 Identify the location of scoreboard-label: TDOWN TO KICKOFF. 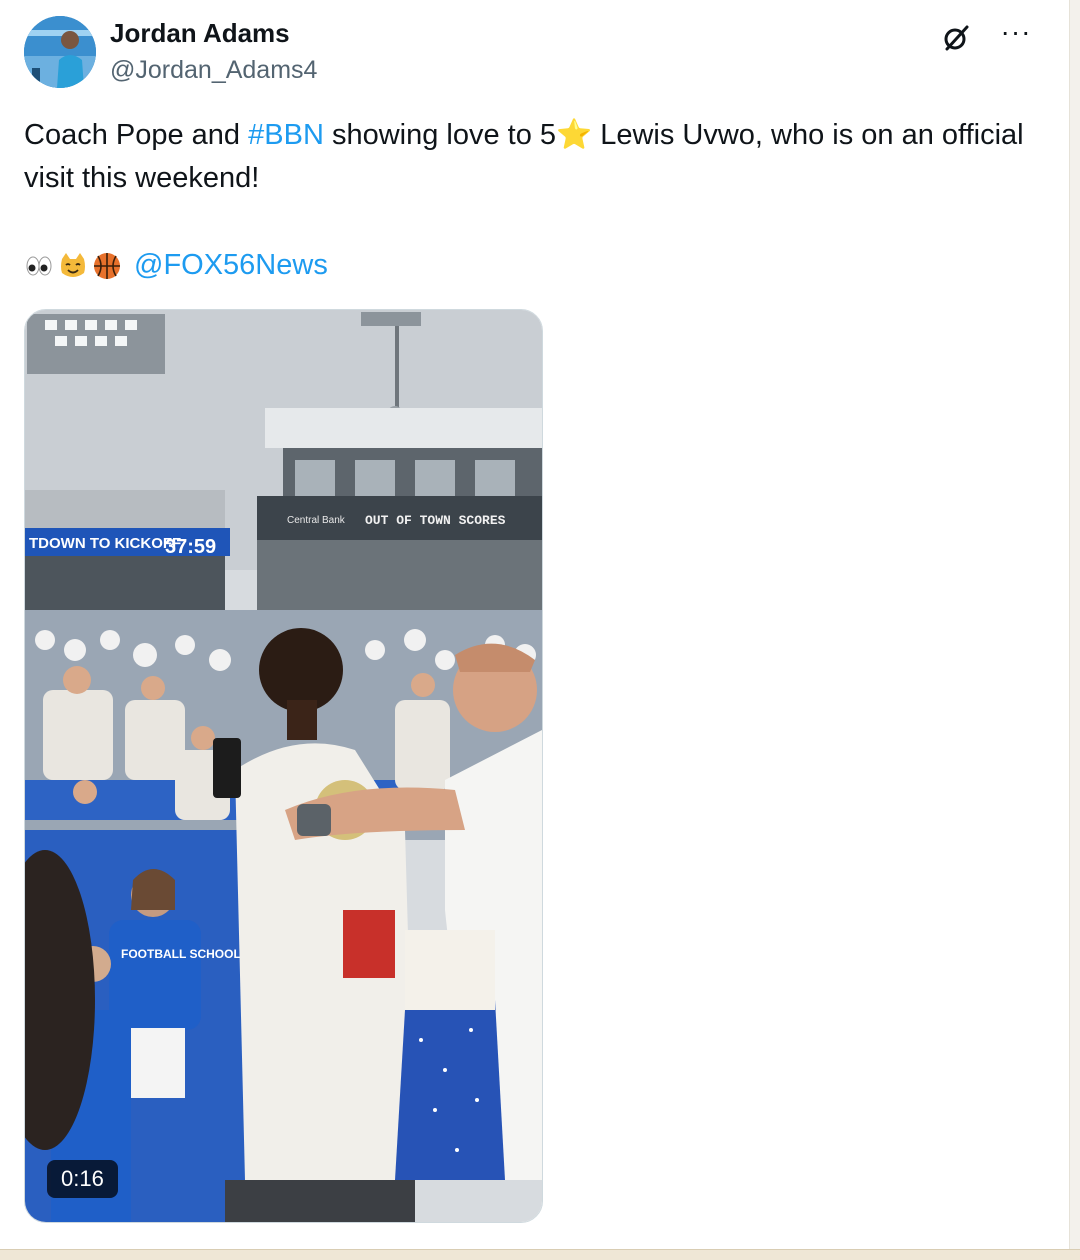
(105, 543).